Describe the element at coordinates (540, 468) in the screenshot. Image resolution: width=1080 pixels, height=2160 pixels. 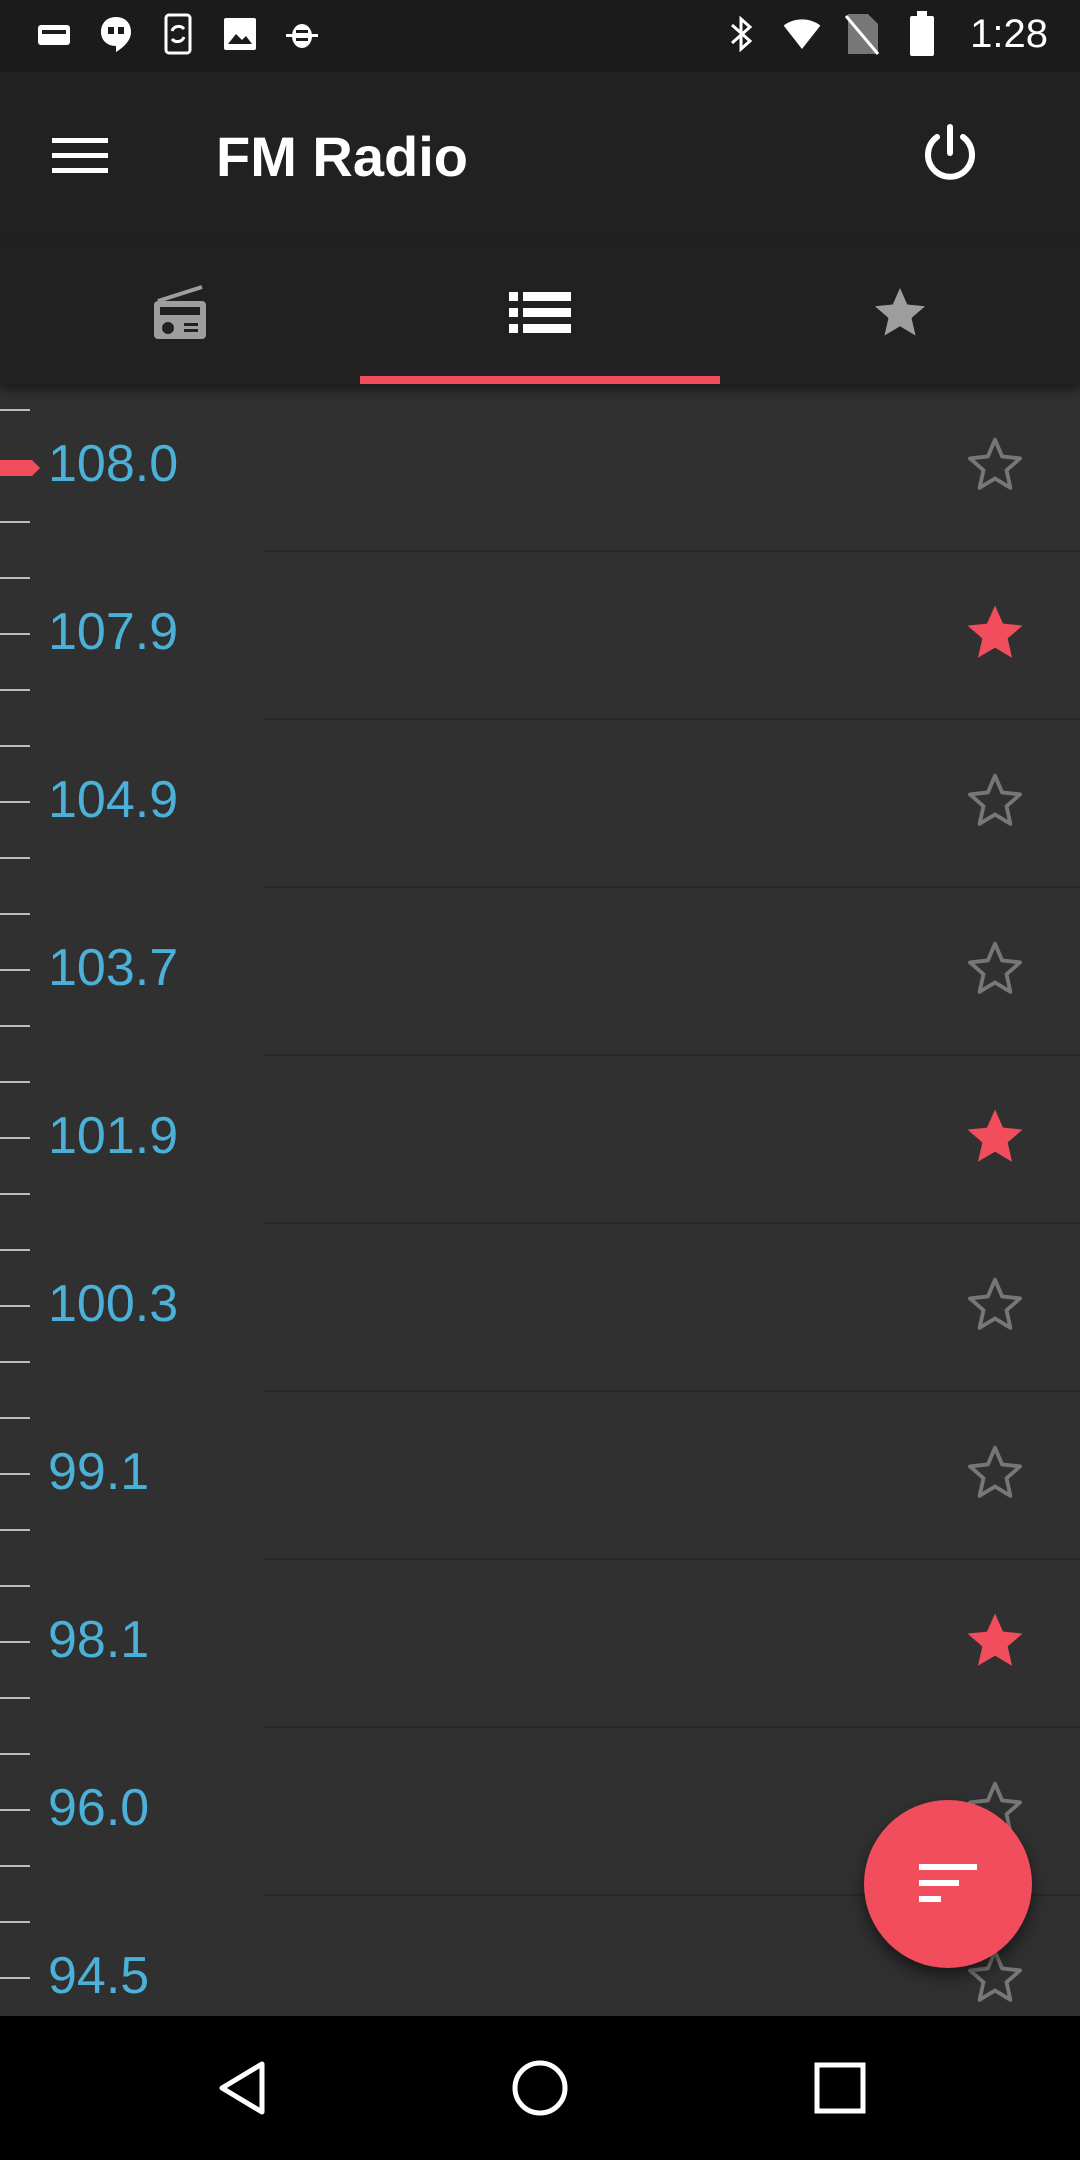
I see `station-row: 108.0` at that location.